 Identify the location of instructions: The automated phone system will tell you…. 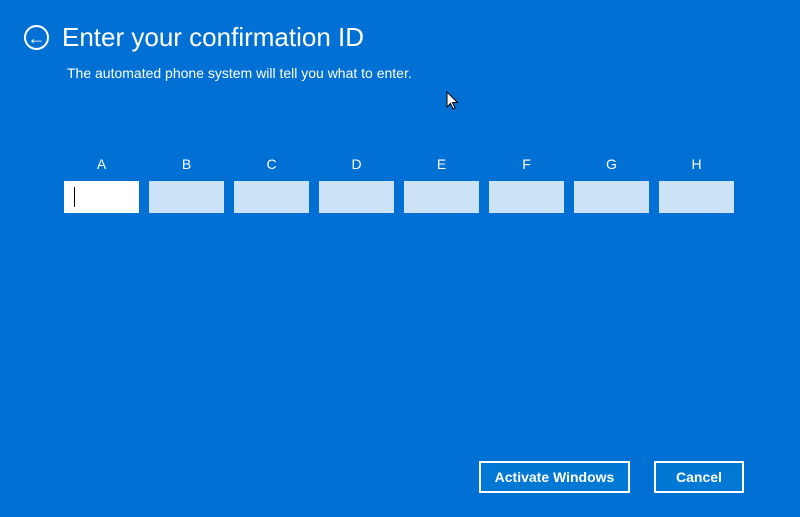
(239, 73).